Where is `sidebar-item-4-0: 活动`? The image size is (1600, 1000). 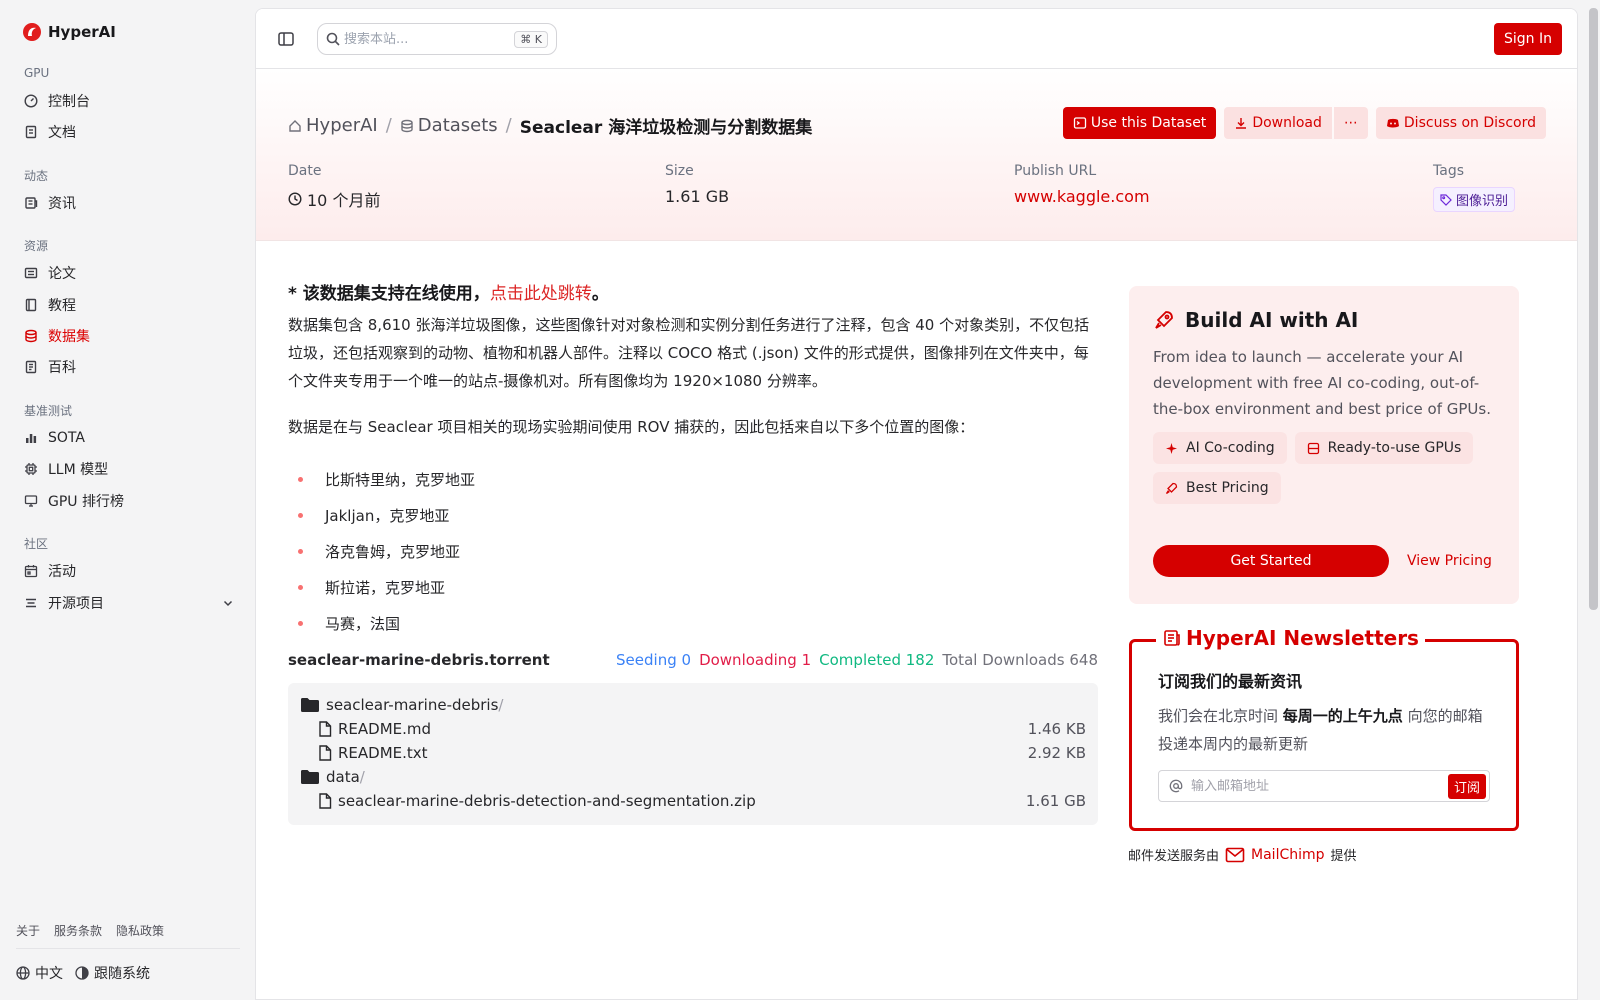 sidebar-item-4-0: 活动 is located at coordinates (129, 571).